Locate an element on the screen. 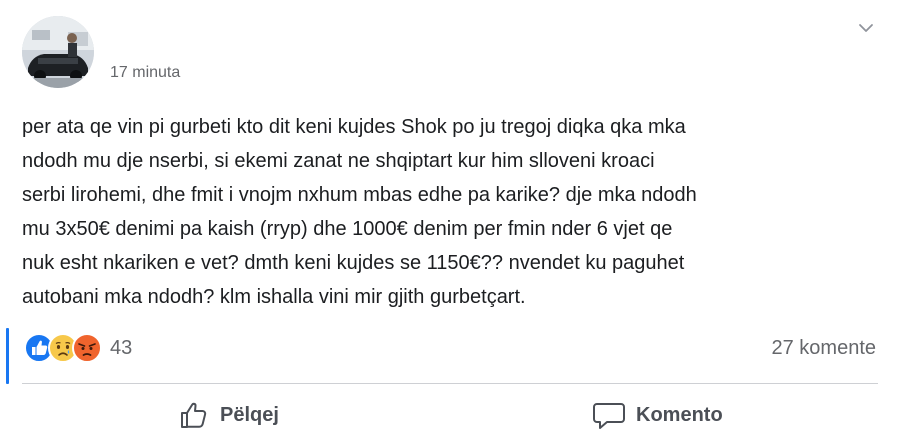 This screenshot has height=442, width=900. avatar is located at coordinates (58, 52).